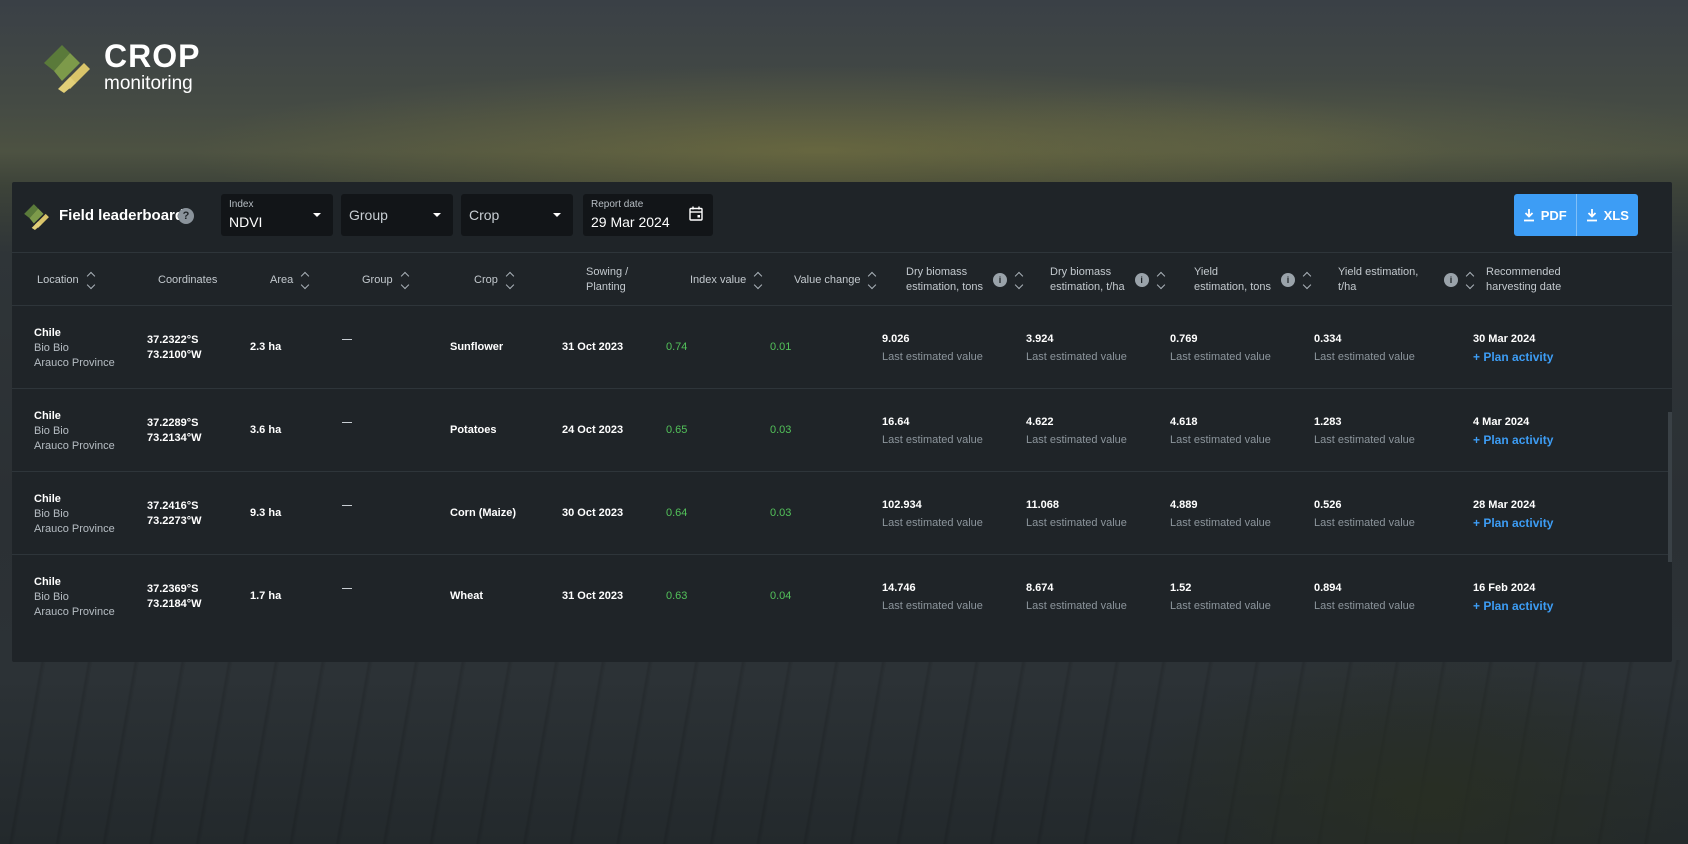 This screenshot has height=844, width=1688. What do you see at coordinates (1364, 597) in the screenshot?
I see `yield-tha-cell: 0.894 Last estimated value` at bounding box center [1364, 597].